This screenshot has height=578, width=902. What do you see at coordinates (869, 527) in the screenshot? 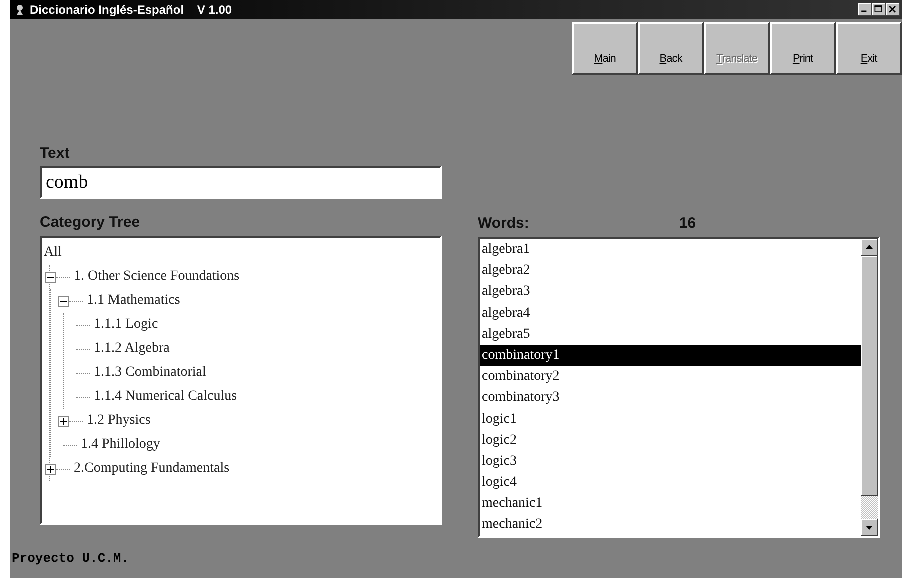
I see `scroll-down-icon` at bounding box center [869, 527].